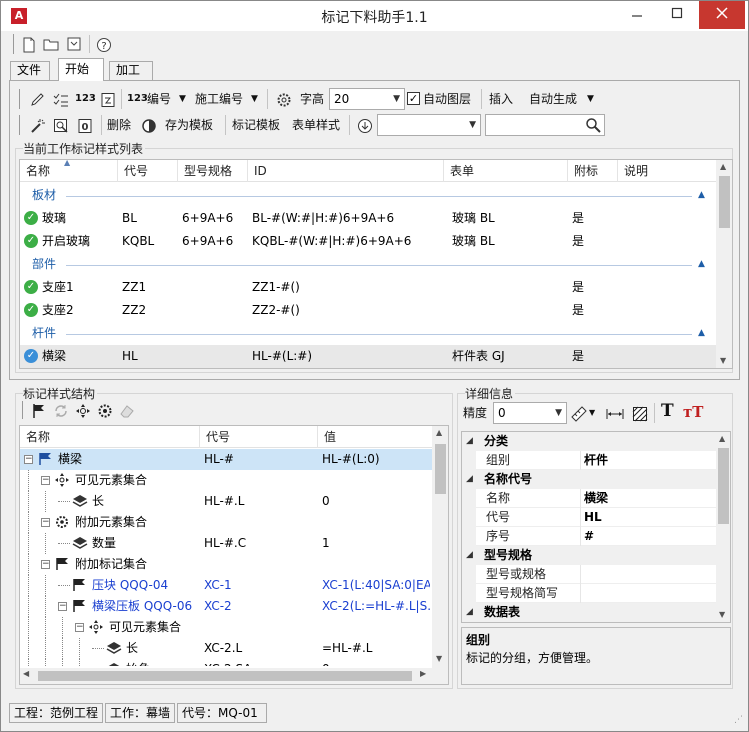  Describe the element at coordinates (30, 70) in the screenshot. I see `tab-file: 文件` at that location.